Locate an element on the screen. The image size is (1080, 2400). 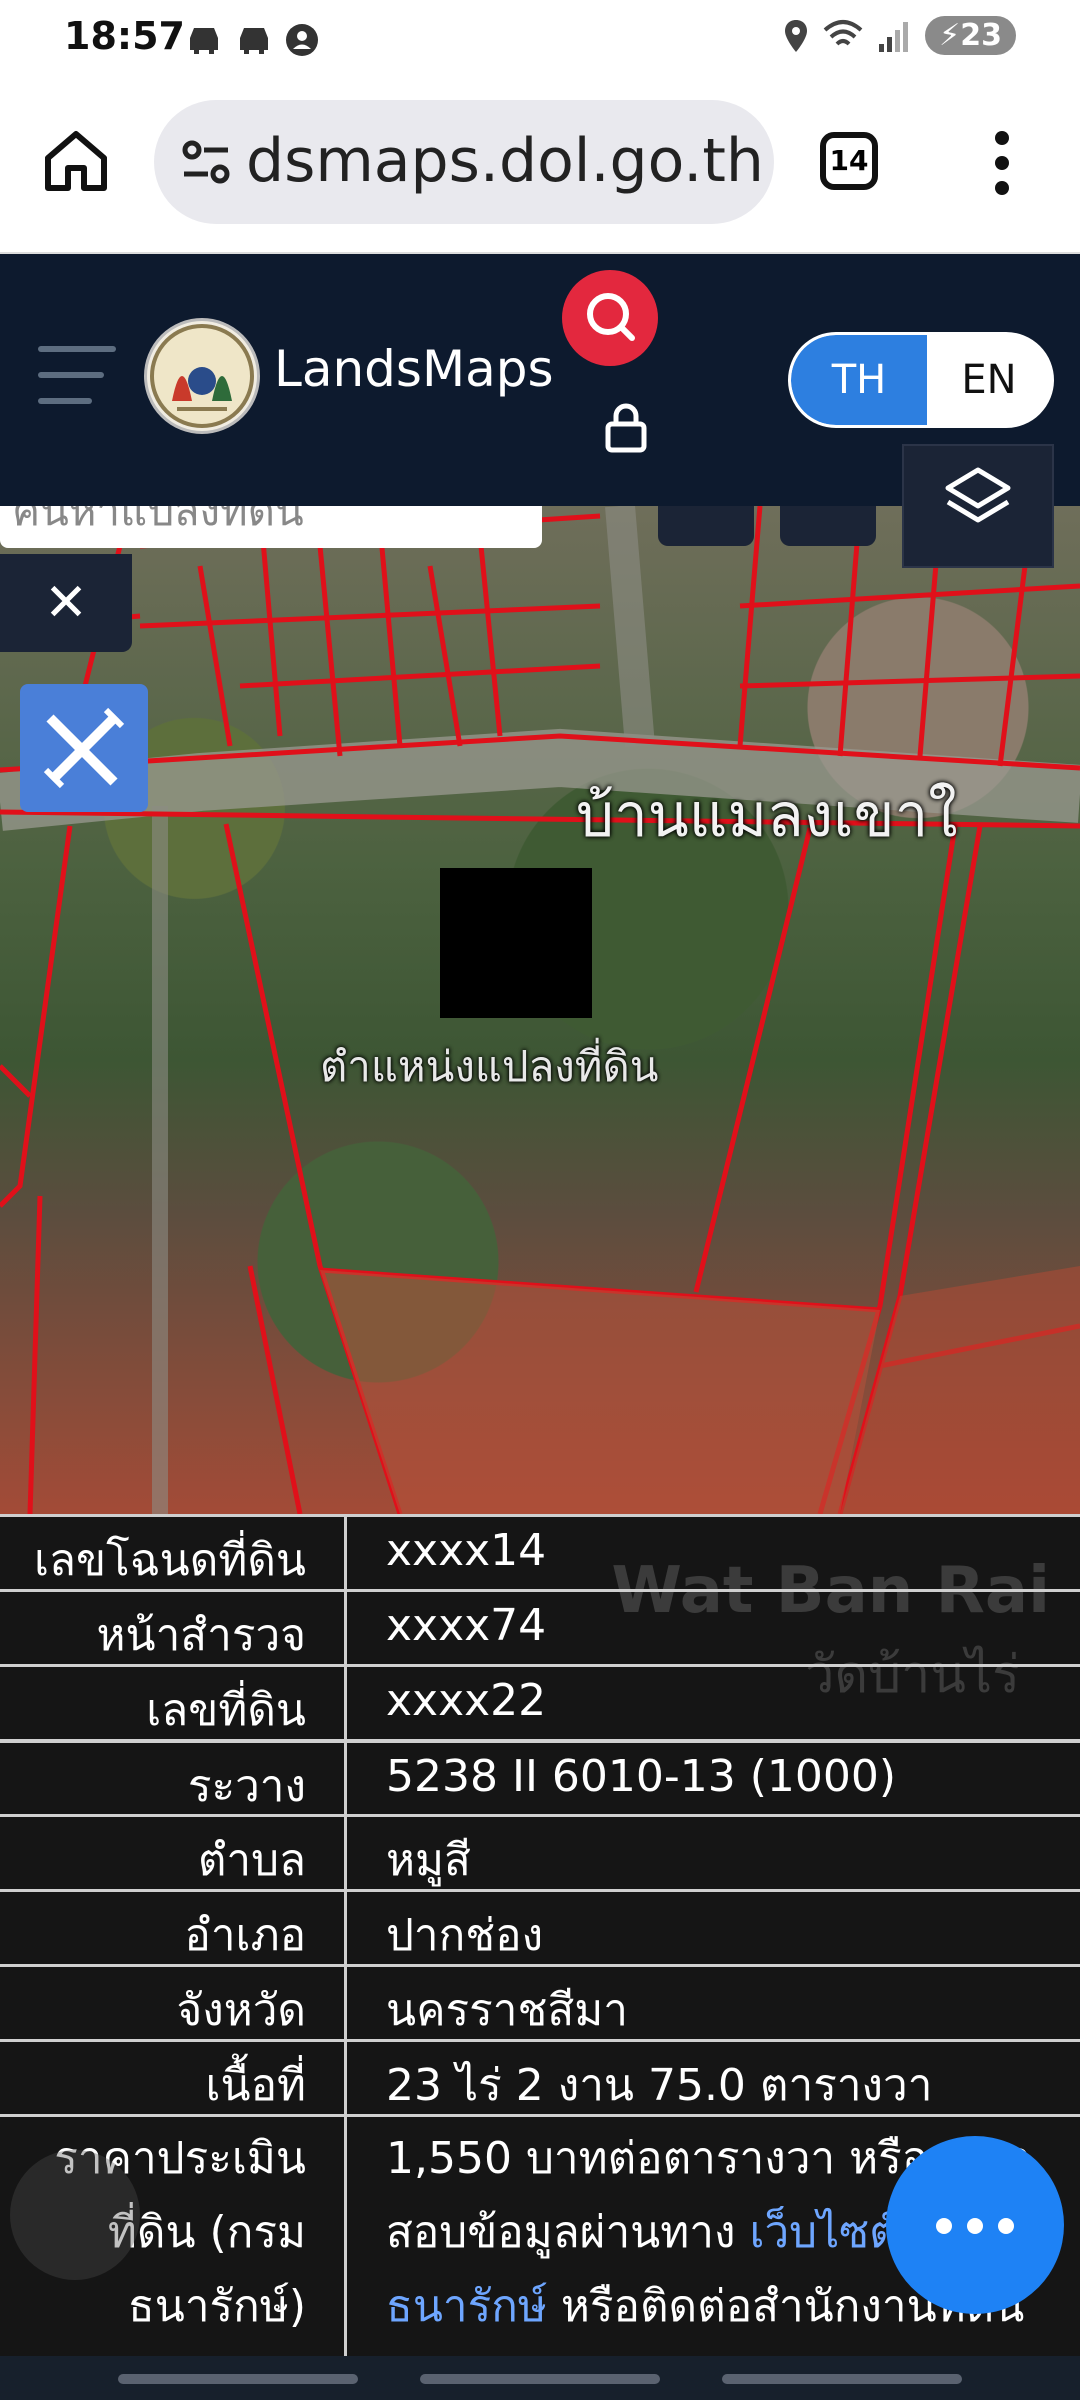
row-label: ตำบล is located at coordinates (251, 1860).